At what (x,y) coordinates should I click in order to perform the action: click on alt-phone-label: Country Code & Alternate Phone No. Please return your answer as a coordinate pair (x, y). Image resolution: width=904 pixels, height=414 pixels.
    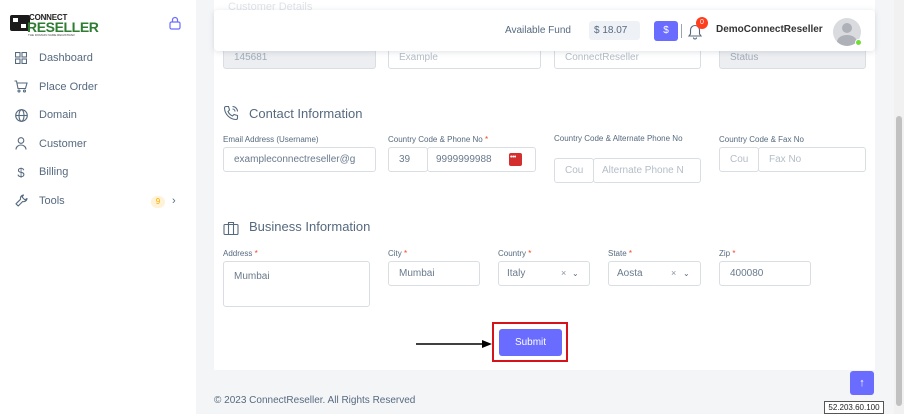
    Looking at the image, I should click on (618, 138).